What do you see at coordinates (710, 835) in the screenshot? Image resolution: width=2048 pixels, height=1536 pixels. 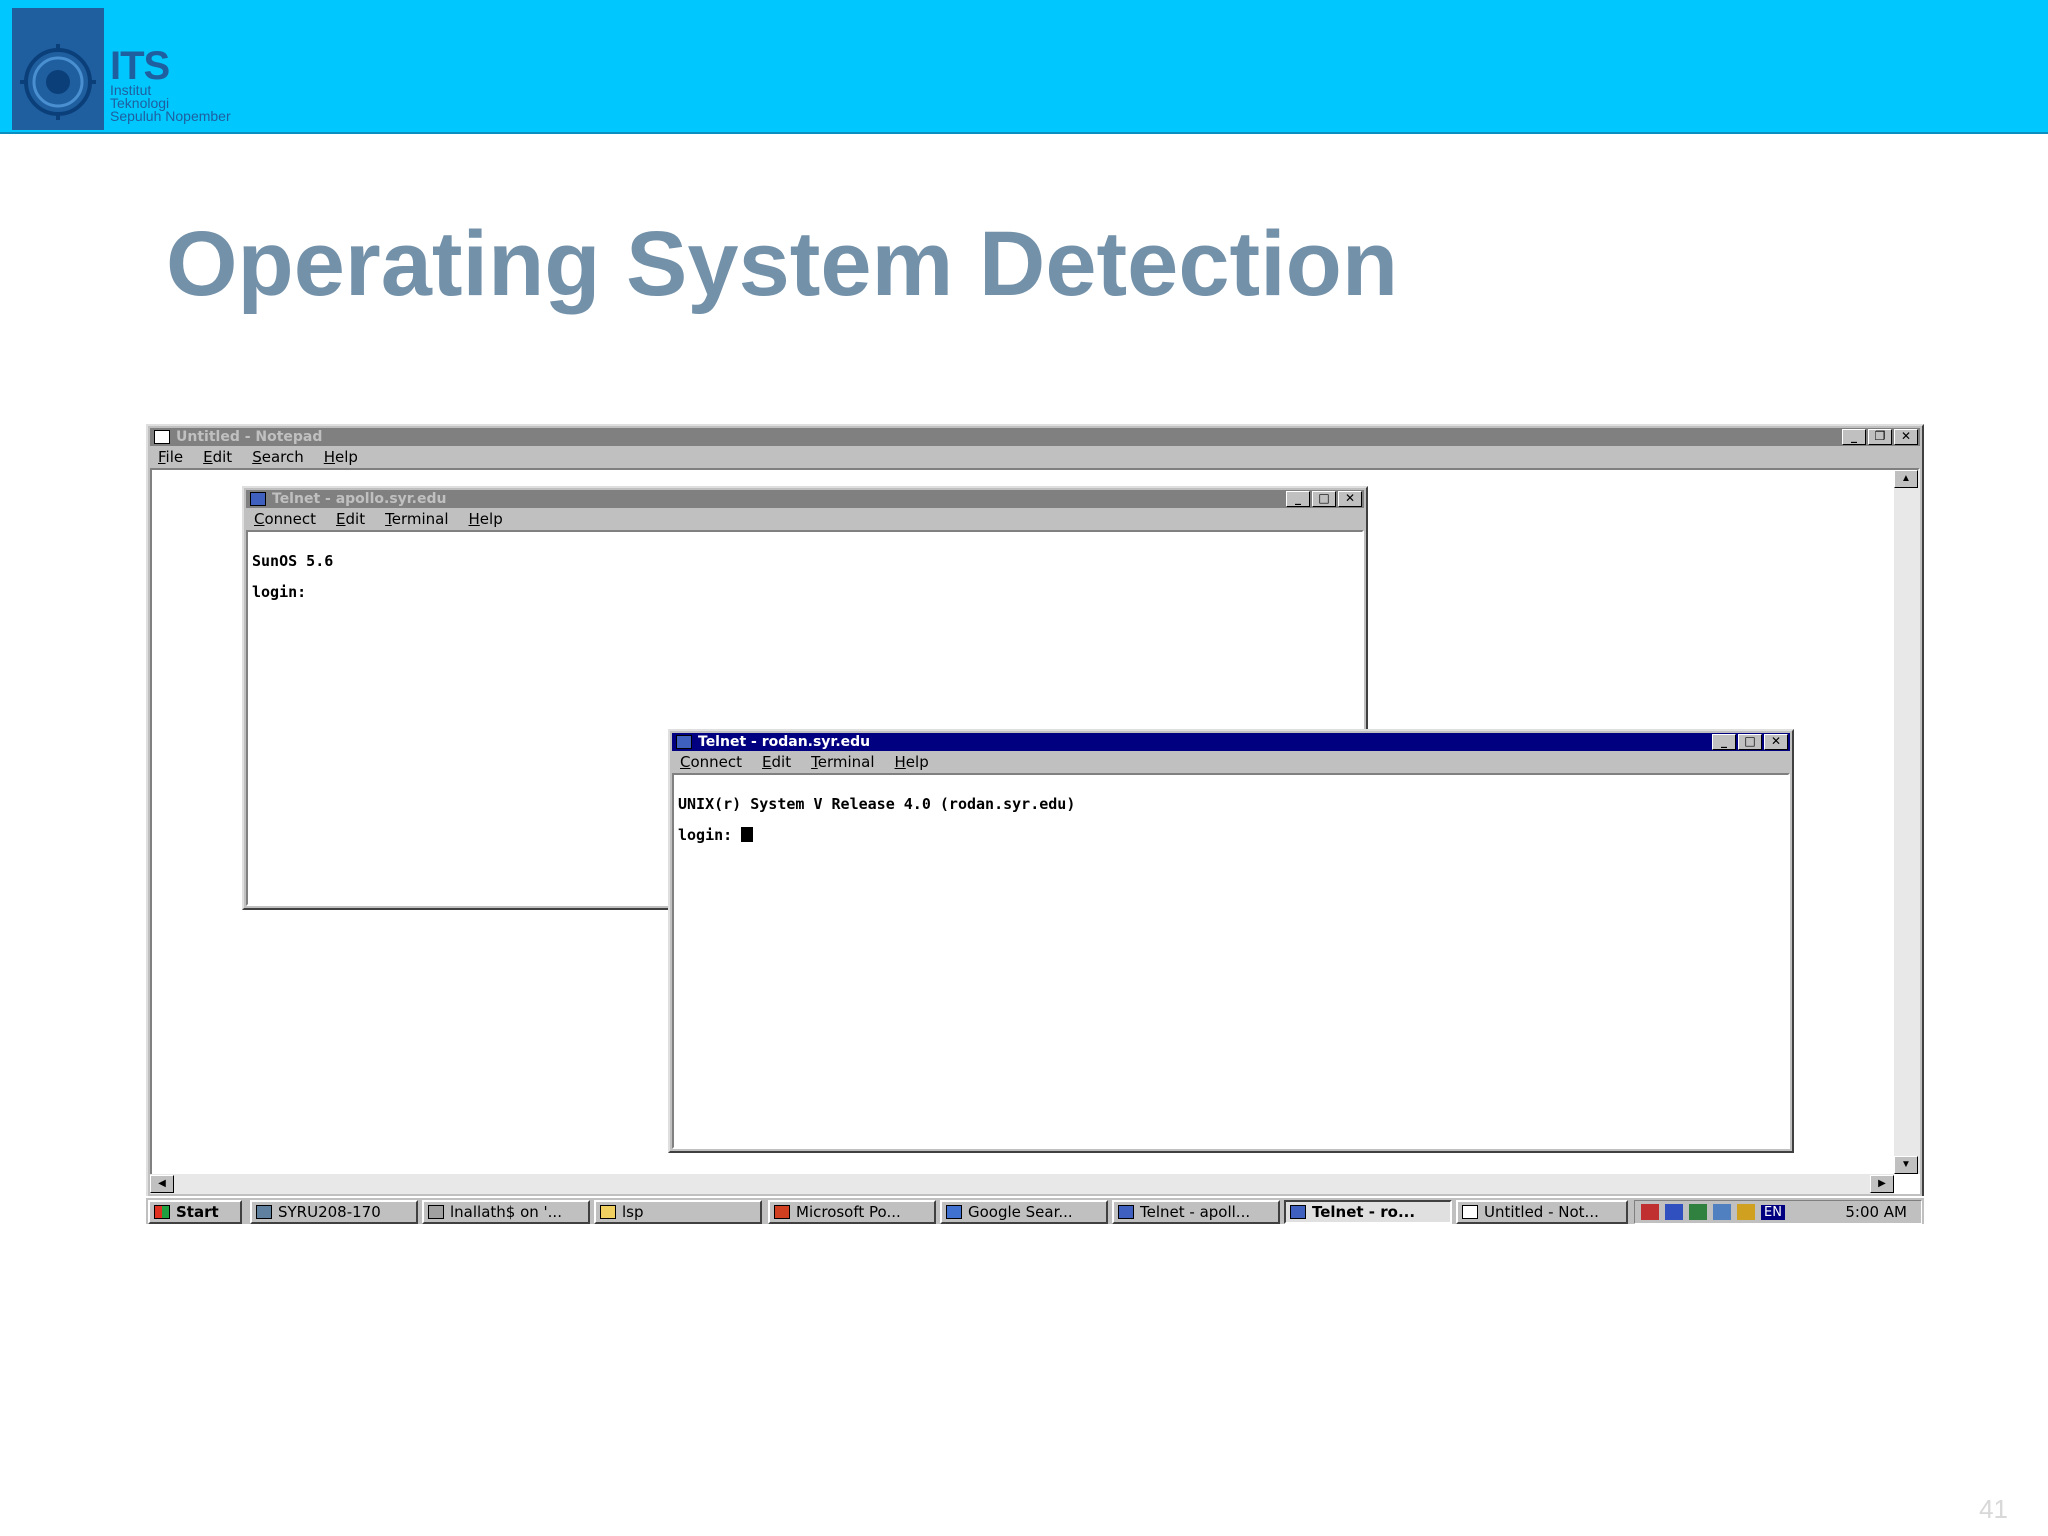 I see `terminal-prompt: login:` at bounding box center [710, 835].